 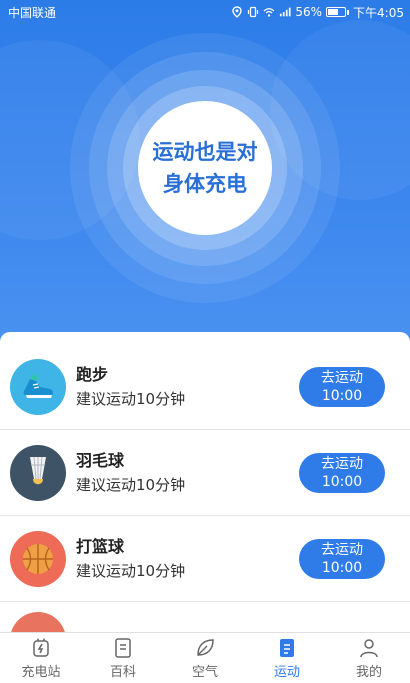 I want to click on vibrate-icon, so click(x=253, y=12).